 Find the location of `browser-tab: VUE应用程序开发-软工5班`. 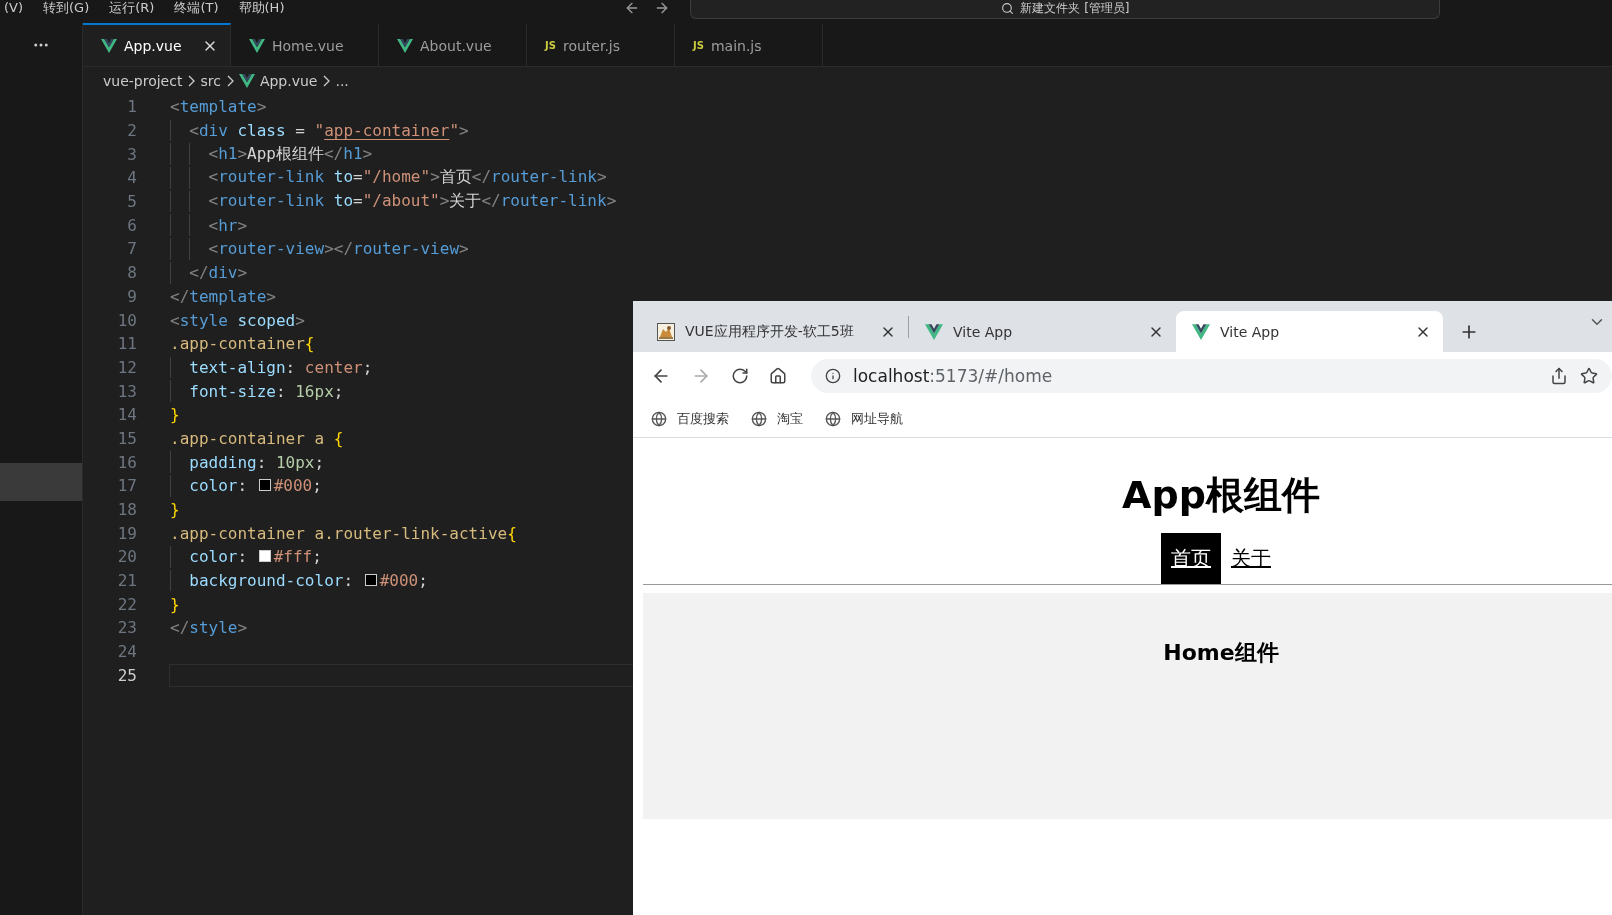

browser-tab: VUE应用程序开发-软工5班 is located at coordinates (774, 331).